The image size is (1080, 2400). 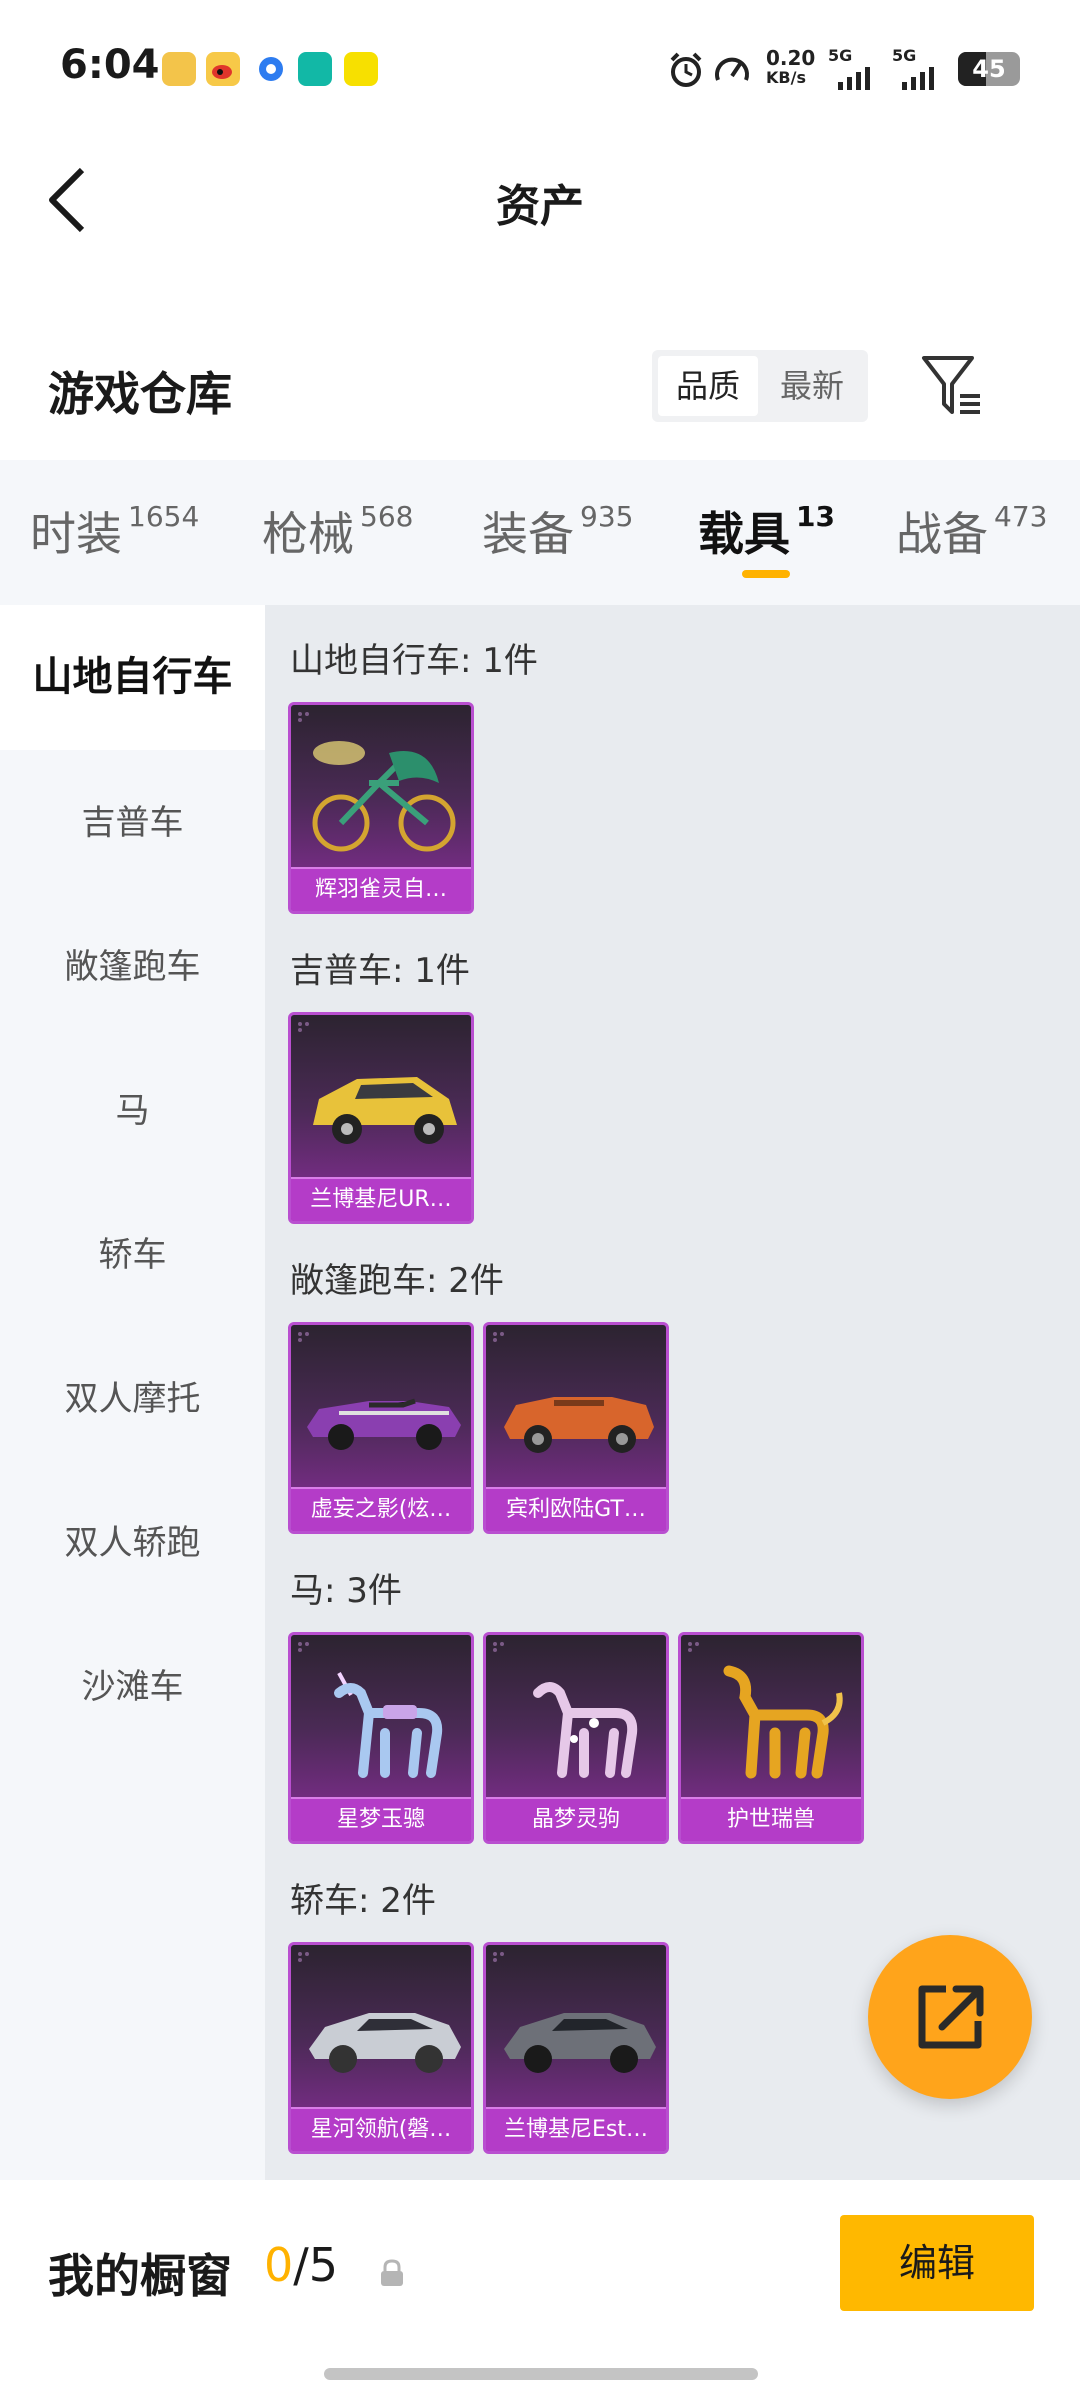 I want to click on tab-vehicles: 载具 13, so click(x=766, y=531).